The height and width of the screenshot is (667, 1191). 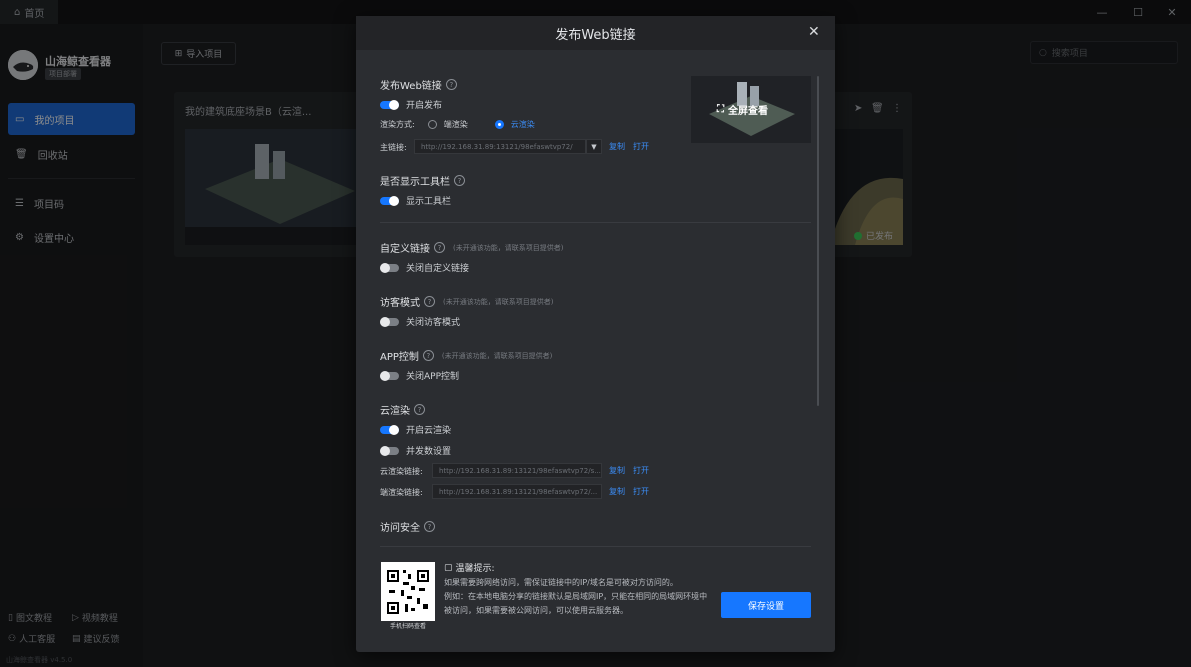 I want to click on visitor-toggle-row: 关闭访客模式, so click(x=420, y=321).